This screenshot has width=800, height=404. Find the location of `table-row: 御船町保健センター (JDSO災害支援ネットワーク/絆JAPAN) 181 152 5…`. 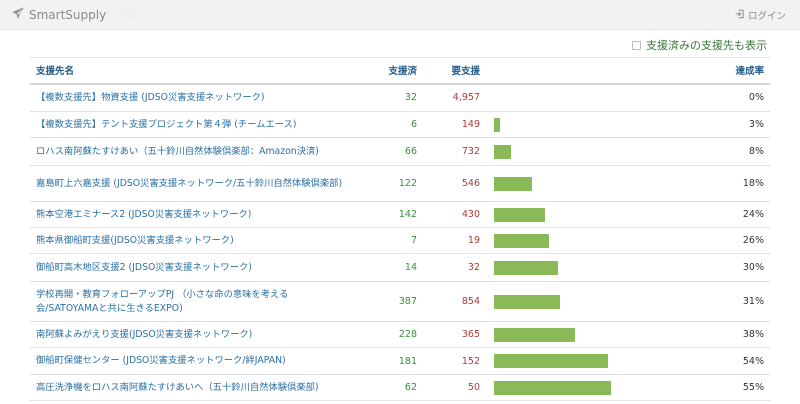

table-row: 御船町保健センター (JDSO災害支援ネットワーク/絆JAPAN) 181 152 5… is located at coordinates (400, 361).